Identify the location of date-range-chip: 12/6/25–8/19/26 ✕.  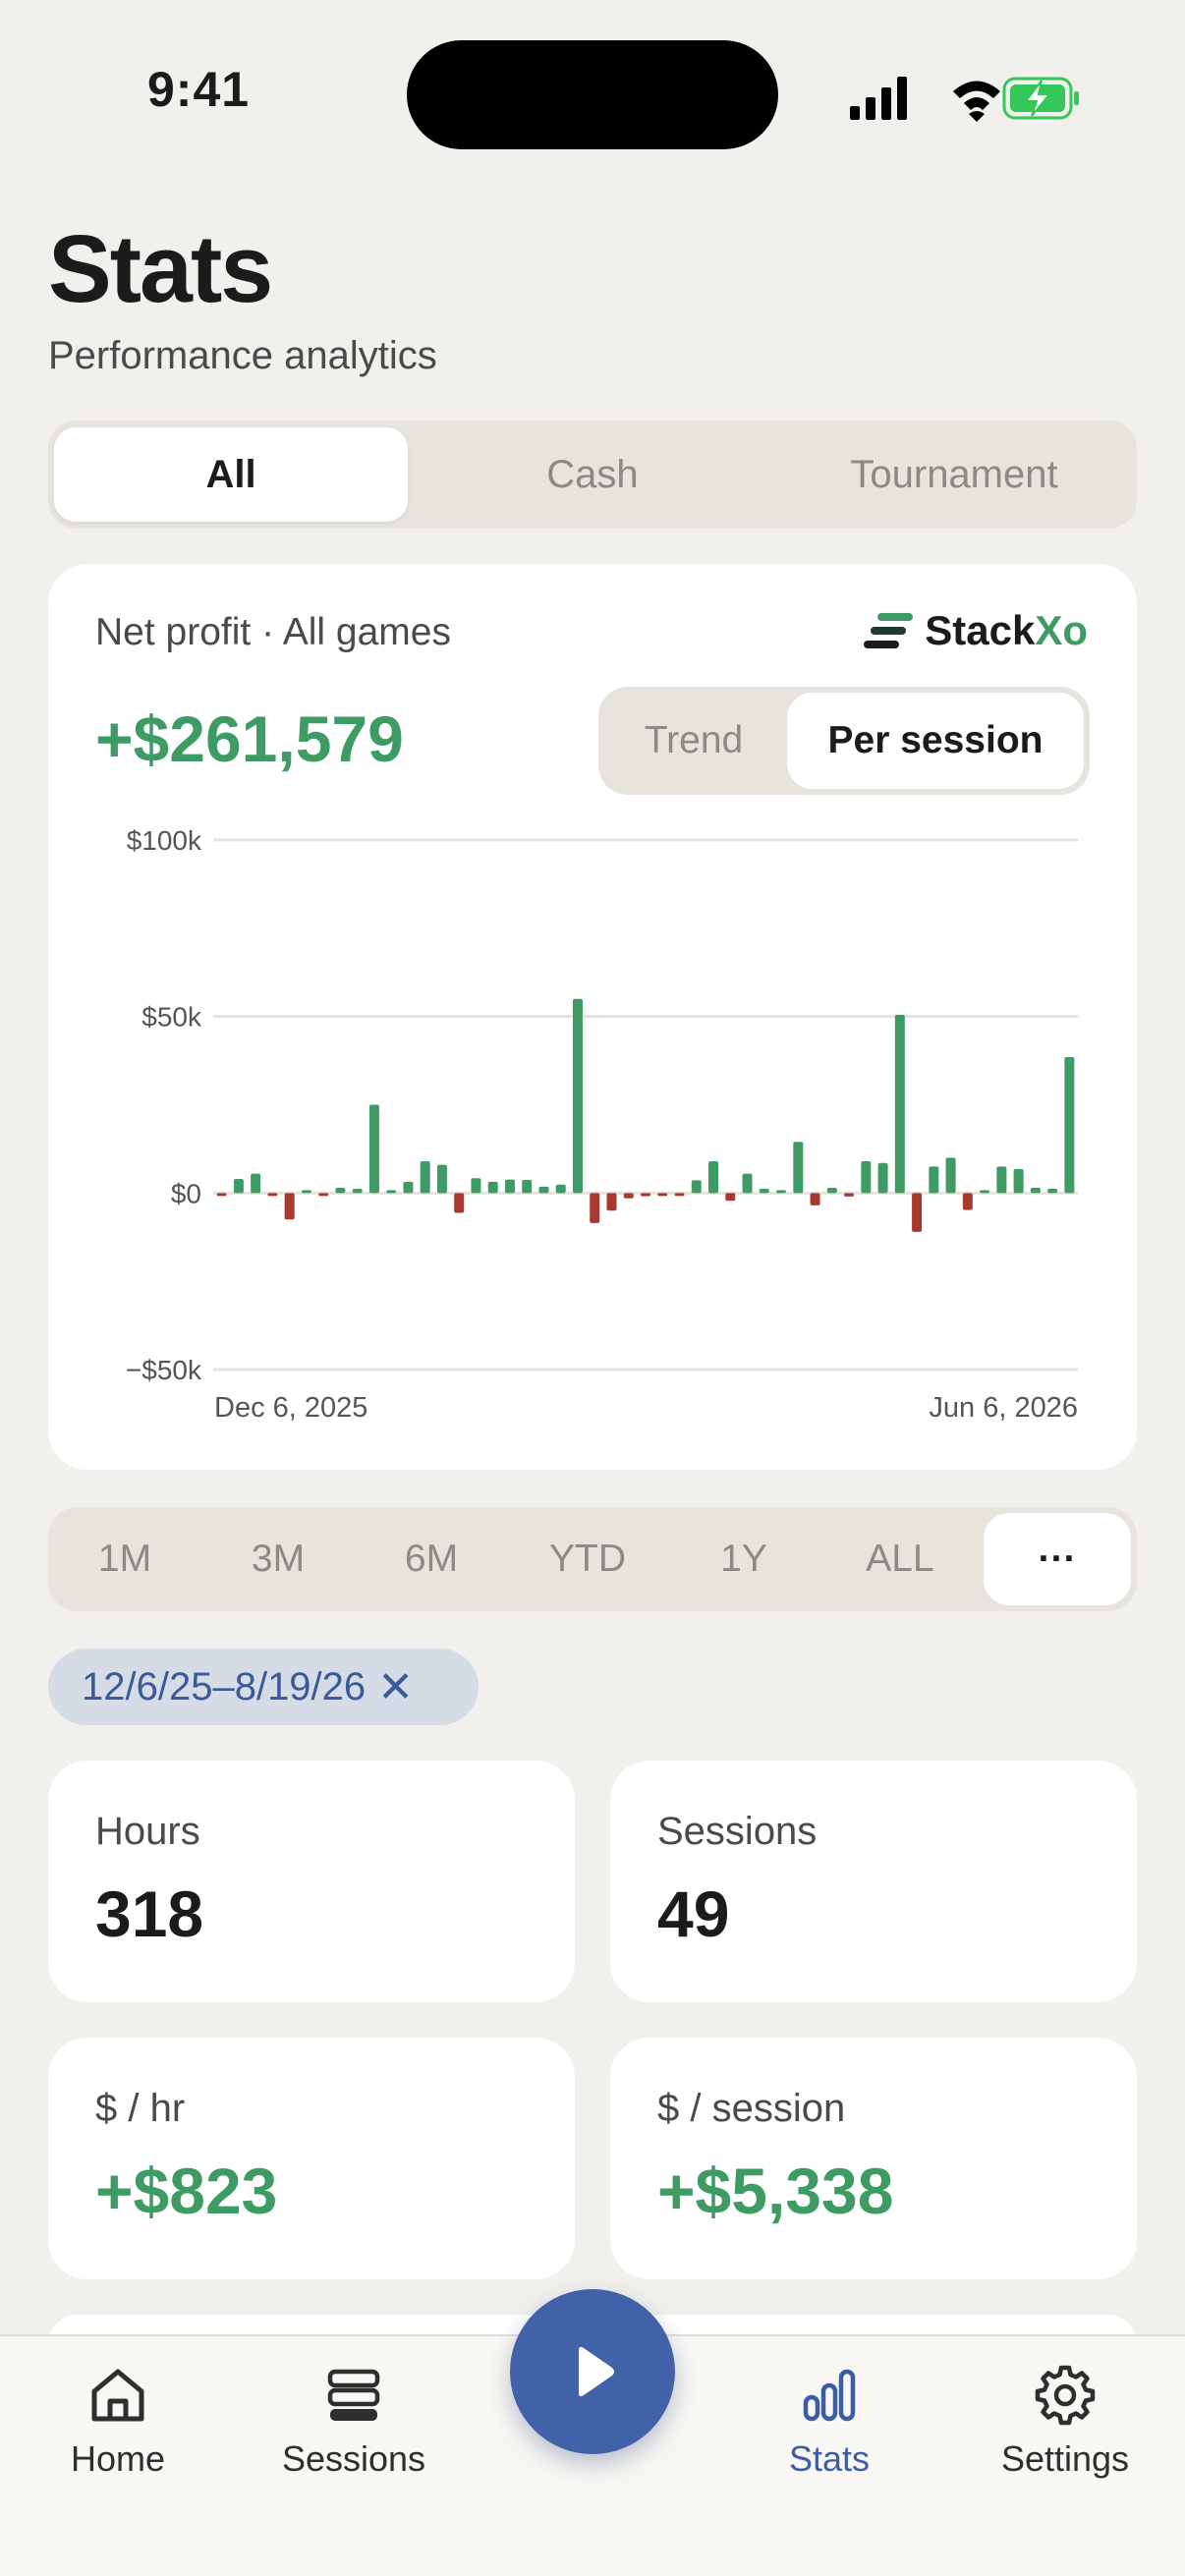
(263, 1687).